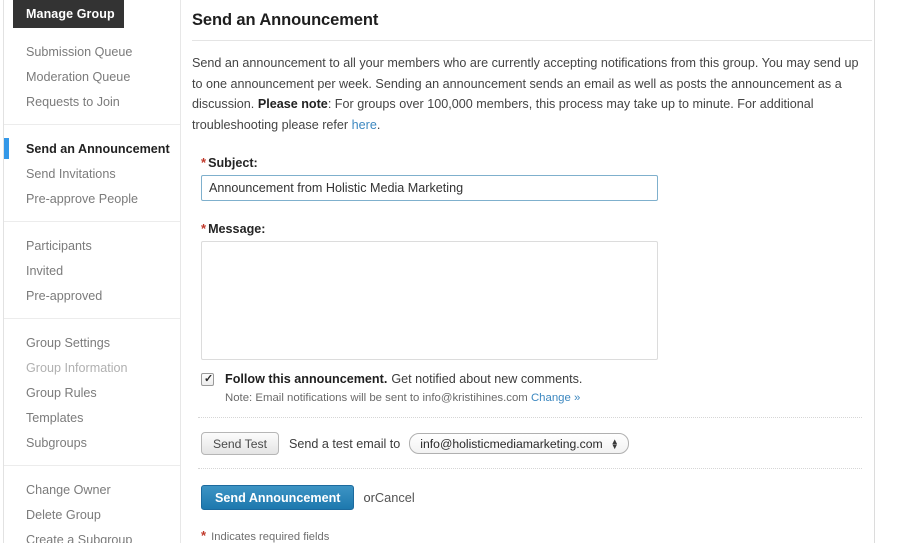  What do you see at coordinates (71, 173) in the screenshot?
I see `sidebar-item-label: Send Invitations` at bounding box center [71, 173].